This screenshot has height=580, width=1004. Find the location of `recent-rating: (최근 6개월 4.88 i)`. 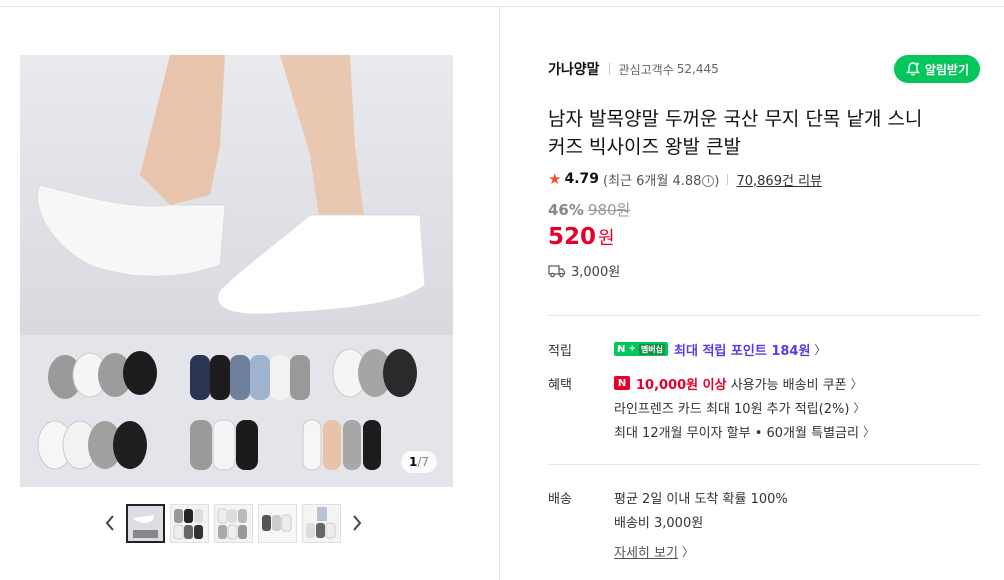

recent-rating: (최근 6개월 4.88 i) is located at coordinates (661, 179).